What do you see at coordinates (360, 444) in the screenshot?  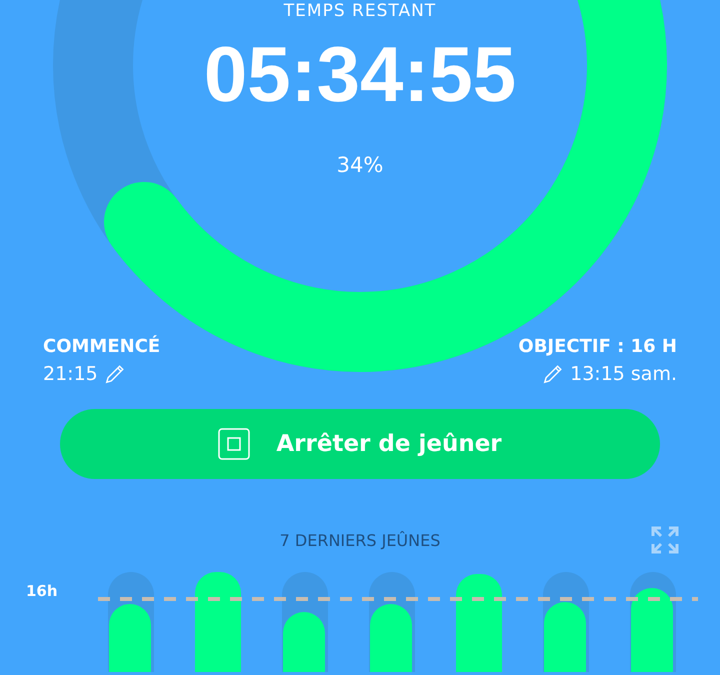 I see `stop-fast-button: Arrêter de jeûner` at bounding box center [360, 444].